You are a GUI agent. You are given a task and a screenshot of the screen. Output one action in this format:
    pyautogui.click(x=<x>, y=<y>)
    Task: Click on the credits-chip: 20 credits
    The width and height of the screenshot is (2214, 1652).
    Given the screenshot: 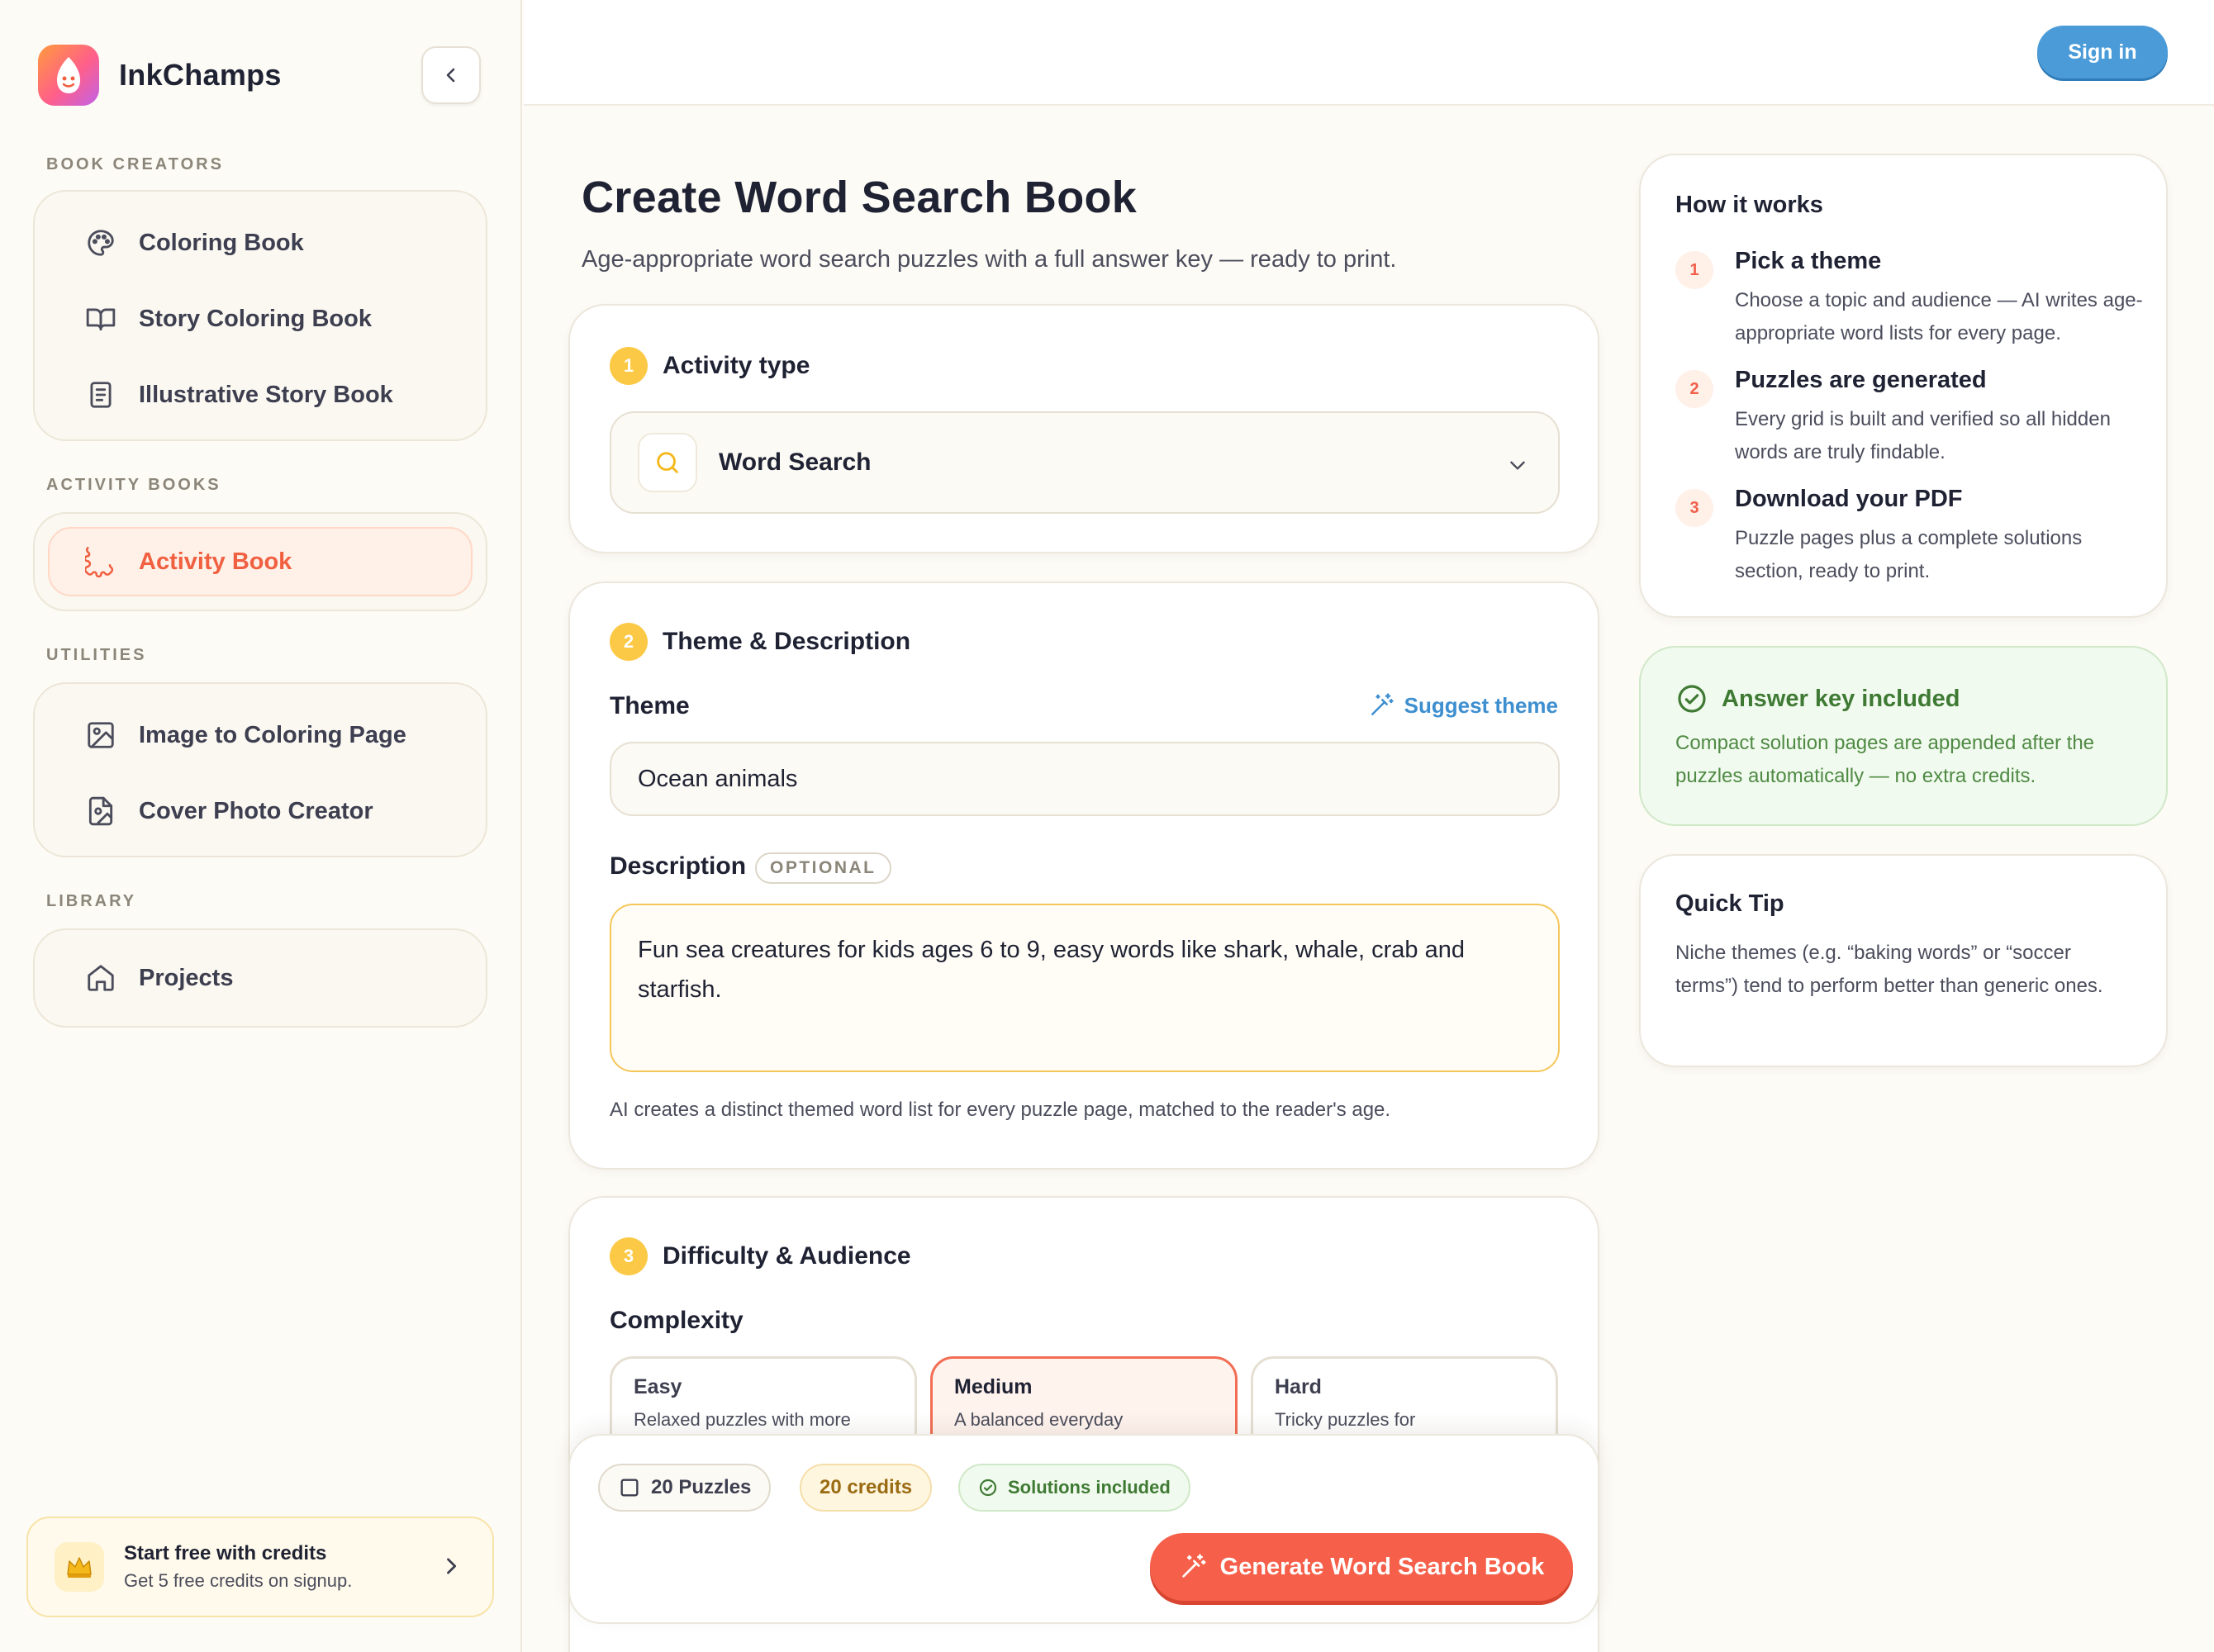 What is the action you would take?
    pyautogui.click(x=866, y=1488)
    